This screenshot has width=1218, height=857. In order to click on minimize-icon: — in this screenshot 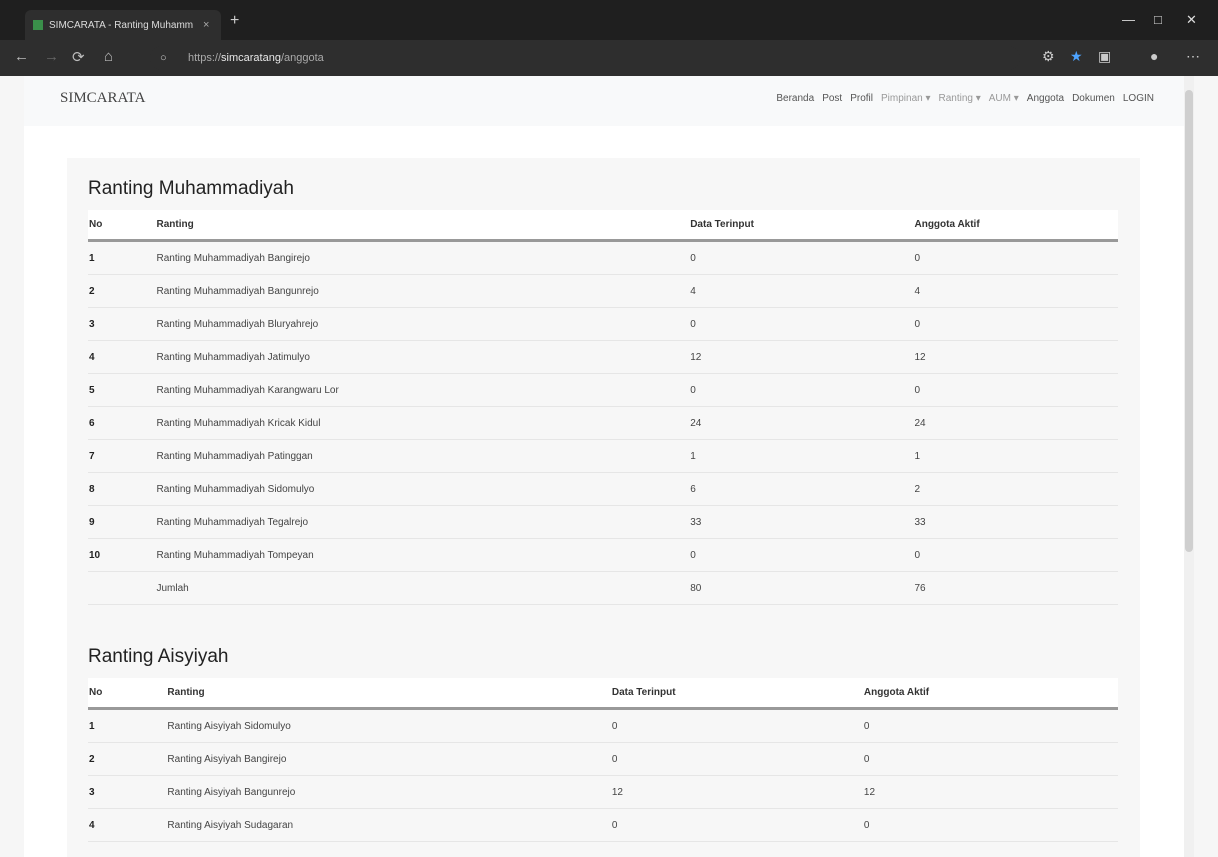, I will do `click(1128, 19)`.